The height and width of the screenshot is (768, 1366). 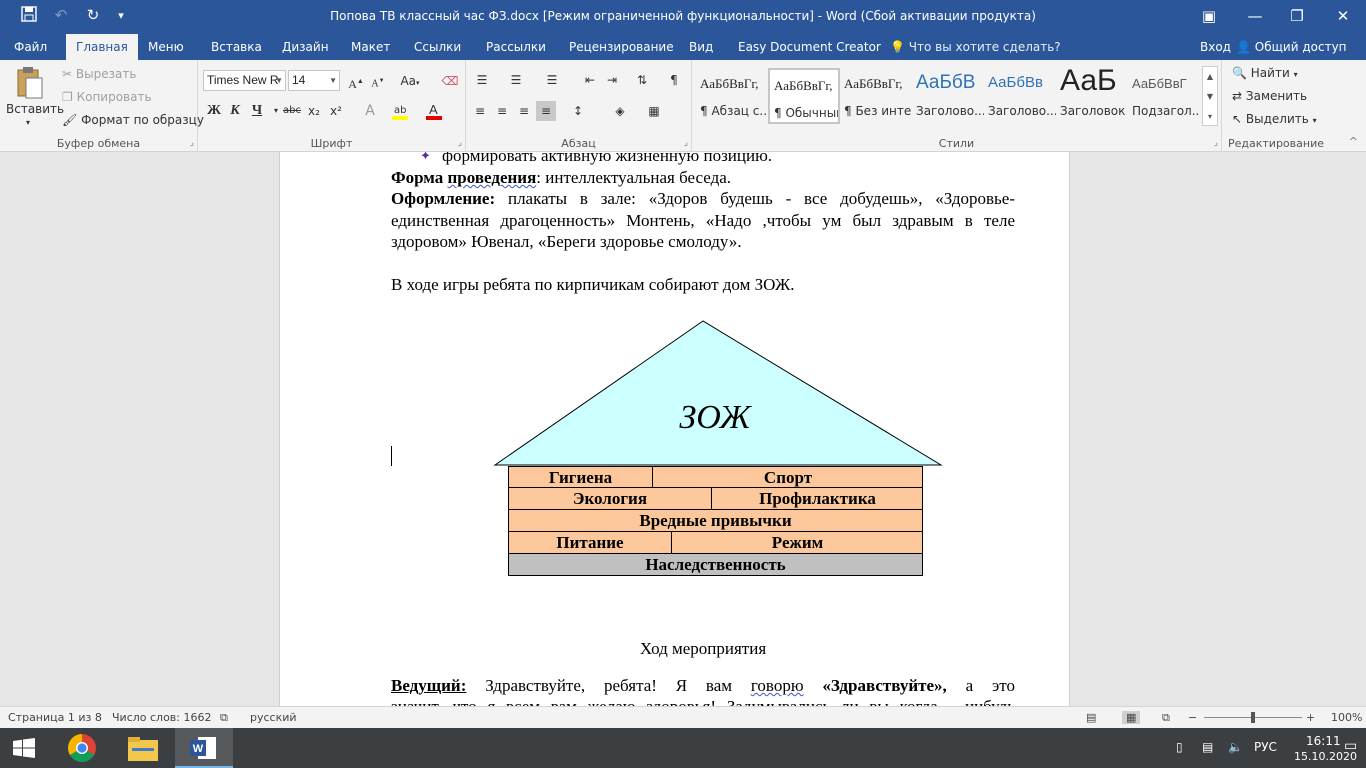 What do you see at coordinates (1192, 717) in the screenshot?
I see `zoom-out-button: −` at bounding box center [1192, 717].